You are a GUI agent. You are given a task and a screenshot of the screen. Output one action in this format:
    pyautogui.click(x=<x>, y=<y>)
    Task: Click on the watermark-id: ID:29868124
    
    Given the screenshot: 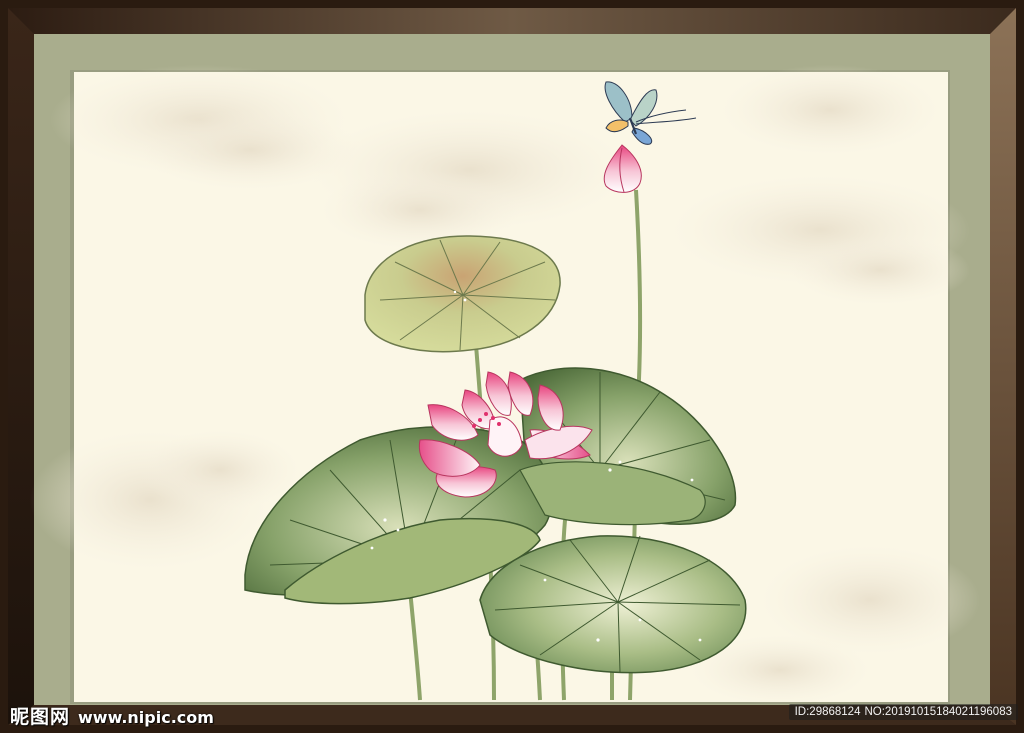 What is the action you would take?
    pyautogui.click(x=827, y=712)
    